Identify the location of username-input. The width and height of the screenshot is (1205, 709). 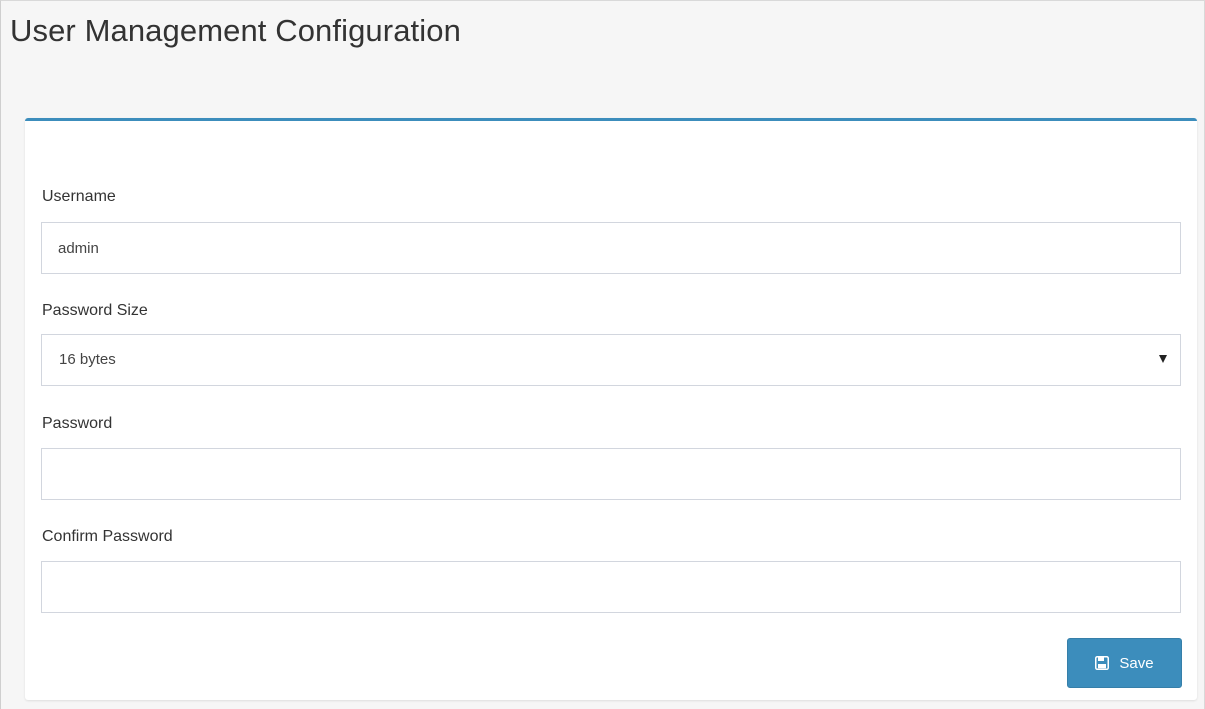
(611, 248).